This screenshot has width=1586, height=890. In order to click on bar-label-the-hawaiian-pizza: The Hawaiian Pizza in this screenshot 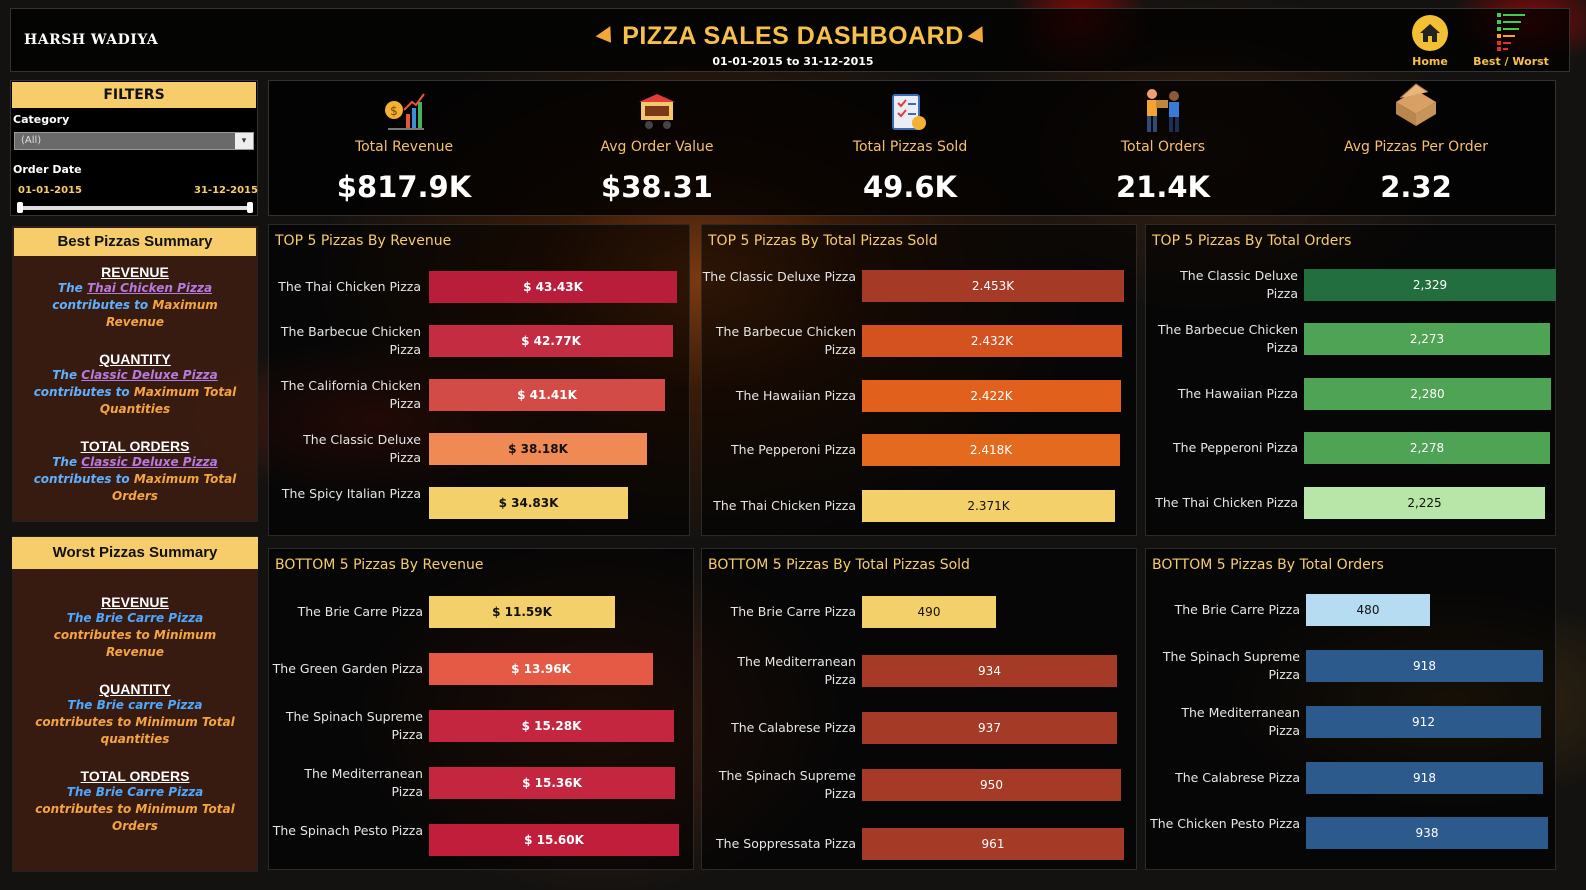, I will do `click(795, 395)`.